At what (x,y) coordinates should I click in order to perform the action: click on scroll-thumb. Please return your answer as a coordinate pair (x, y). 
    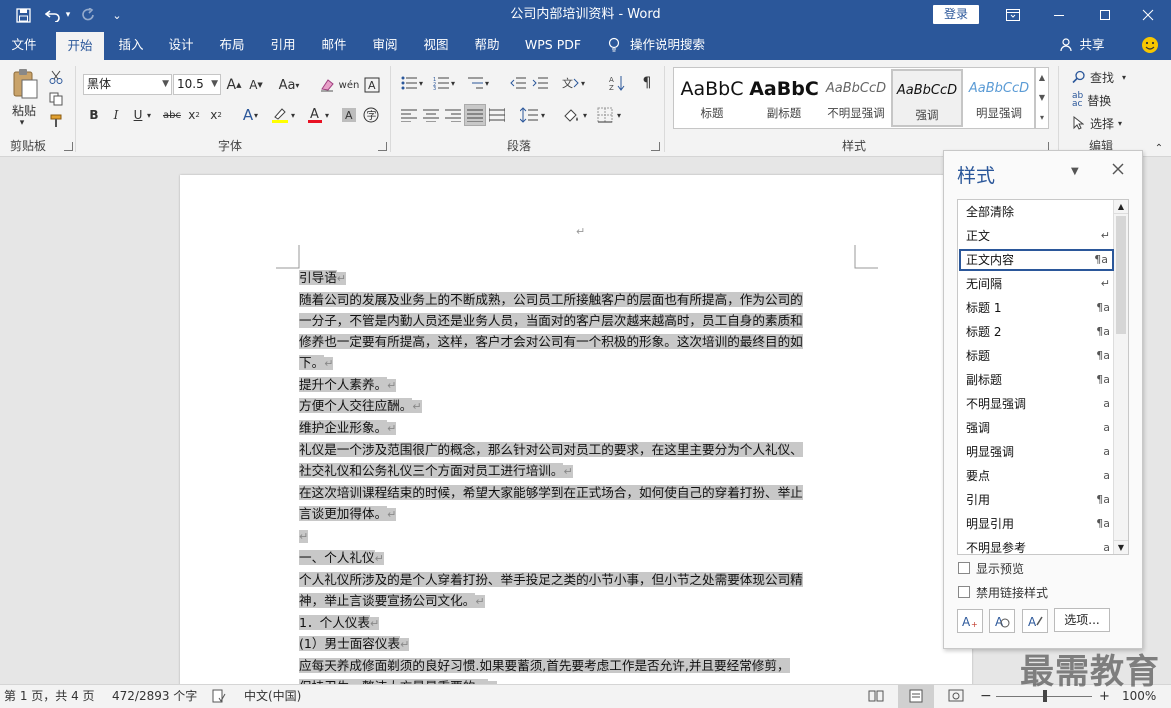
    Looking at the image, I should click on (1121, 275).